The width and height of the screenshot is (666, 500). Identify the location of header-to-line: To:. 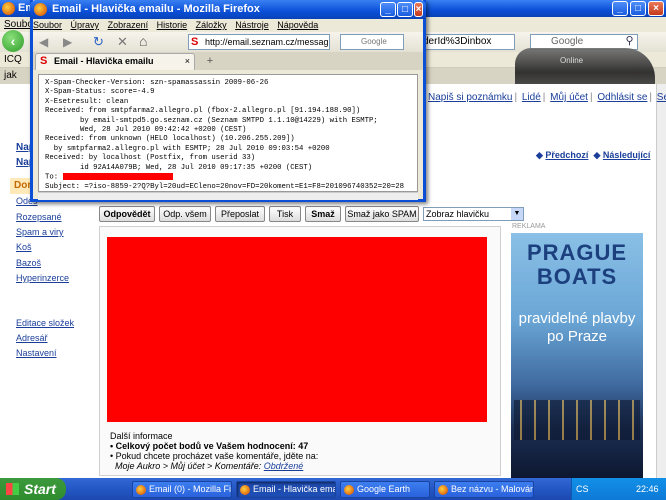
(228, 178).